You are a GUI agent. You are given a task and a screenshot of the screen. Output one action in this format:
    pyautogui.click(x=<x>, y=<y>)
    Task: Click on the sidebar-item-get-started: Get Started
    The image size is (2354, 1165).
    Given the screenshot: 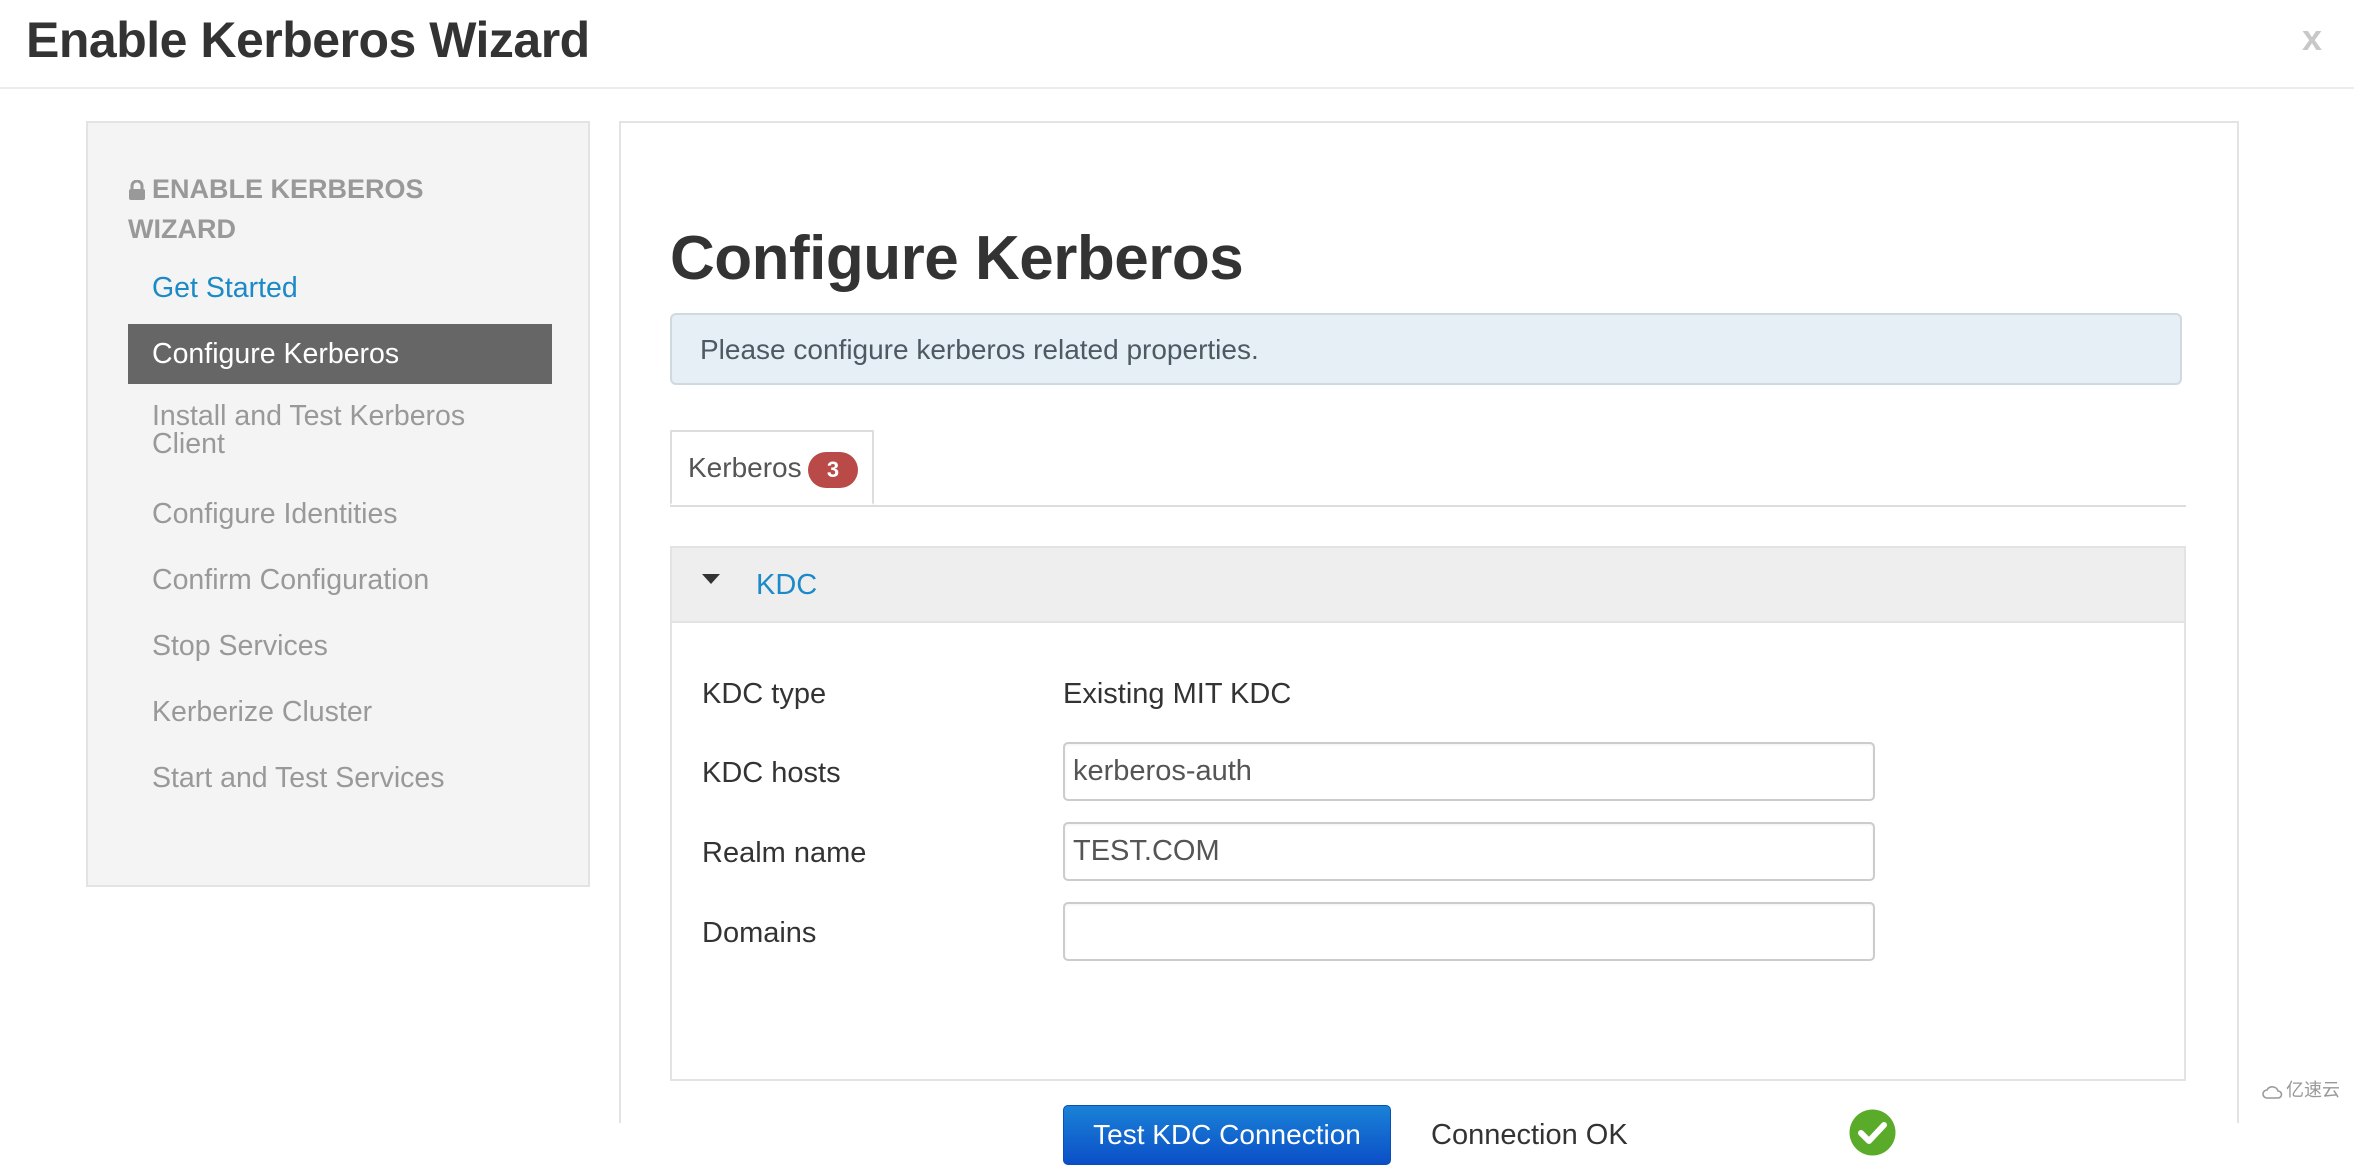 What is the action you would take?
    pyautogui.click(x=340, y=288)
    